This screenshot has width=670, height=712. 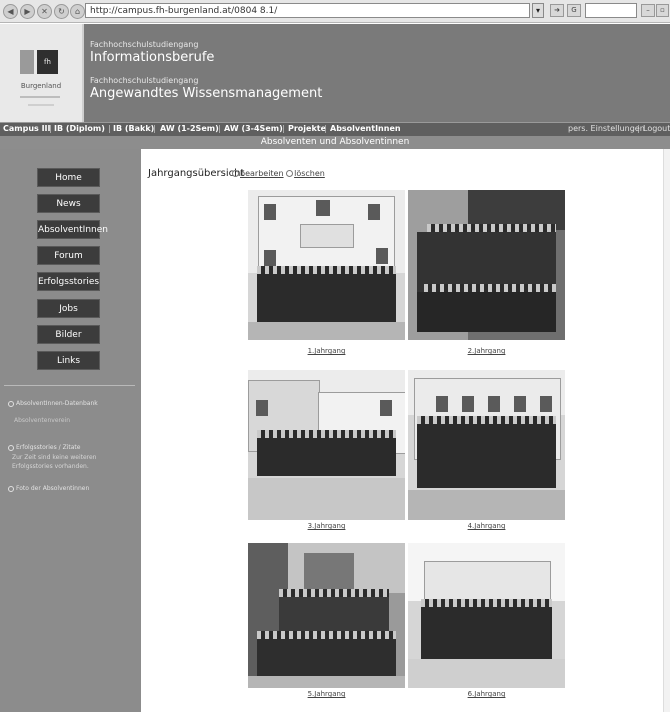 I want to click on address-dropdown-icon: ▾, so click(x=538, y=10).